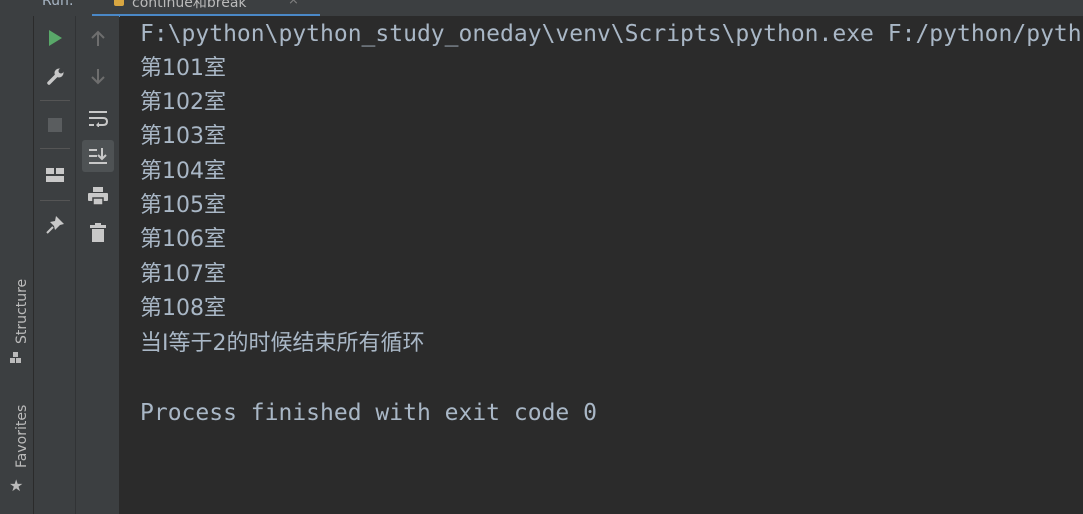 This screenshot has width=1083, height=514. Describe the element at coordinates (189, 5) in the screenshot. I see `run-tab-title: continue和break` at that location.